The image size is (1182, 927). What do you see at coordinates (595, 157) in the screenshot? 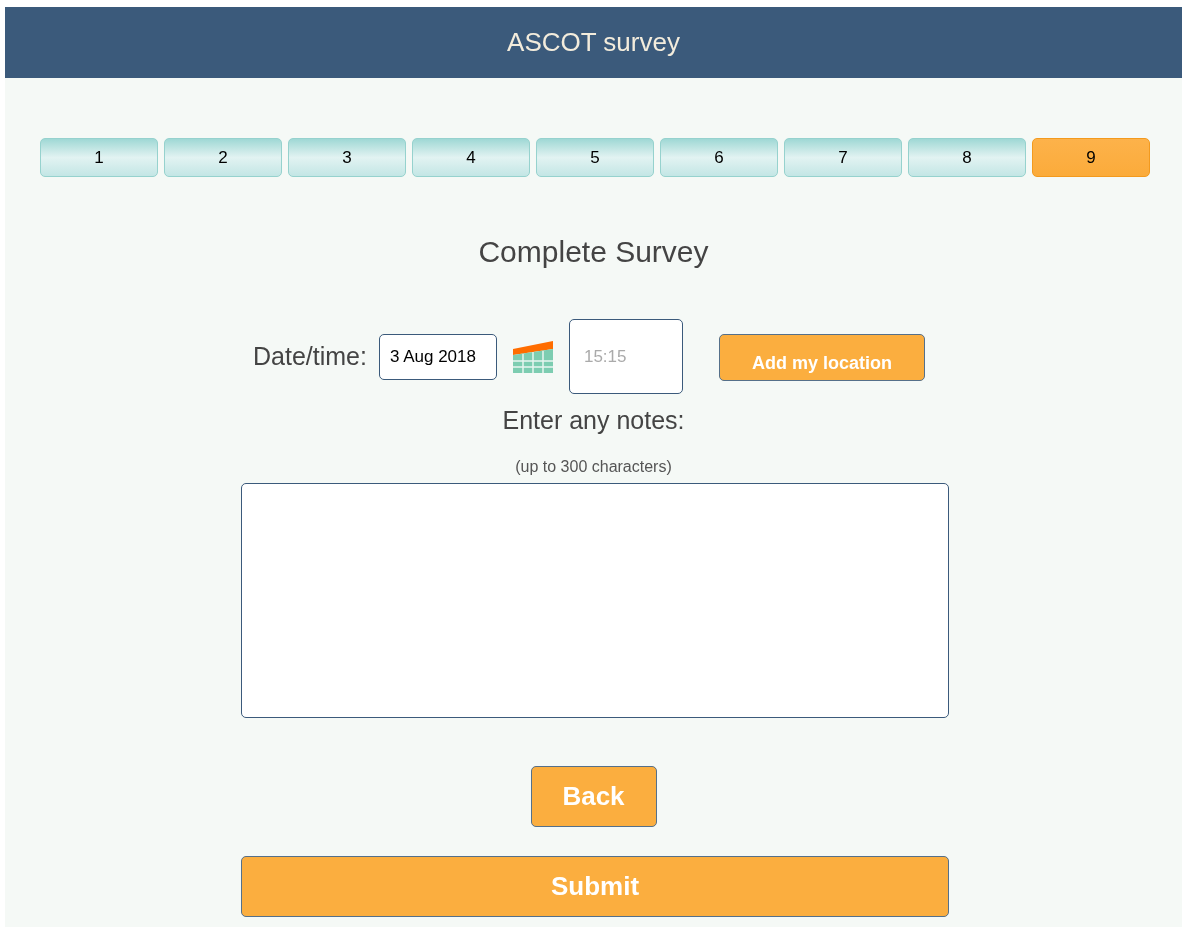
I see `step-tab: 5` at bounding box center [595, 157].